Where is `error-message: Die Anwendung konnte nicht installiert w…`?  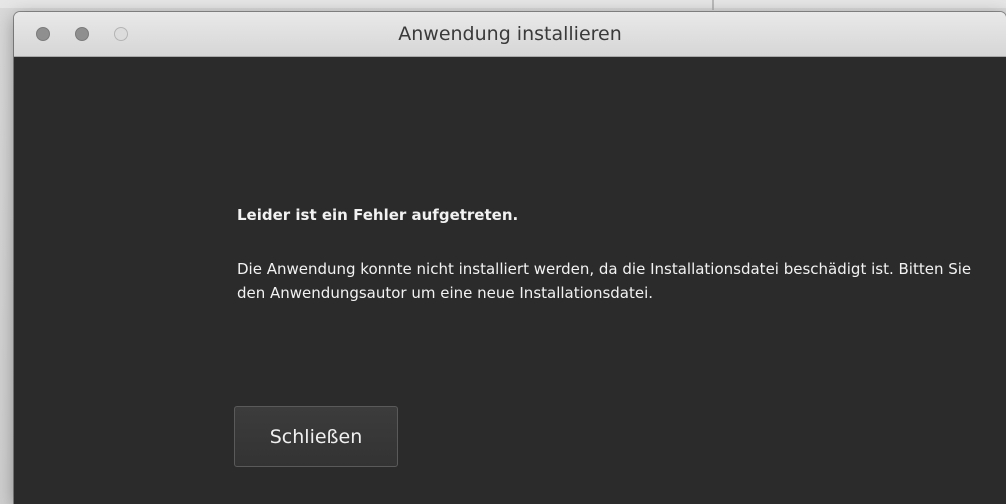
error-message: Die Anwendung konnte nicht installiert w… is located at coordinates (604, 281).